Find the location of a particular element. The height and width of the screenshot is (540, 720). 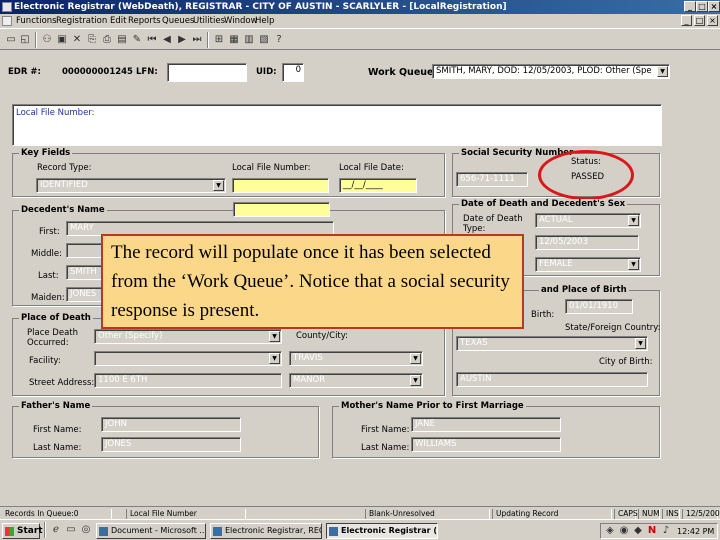

tray-icon: ◆ is located at coordinates (638, 531).